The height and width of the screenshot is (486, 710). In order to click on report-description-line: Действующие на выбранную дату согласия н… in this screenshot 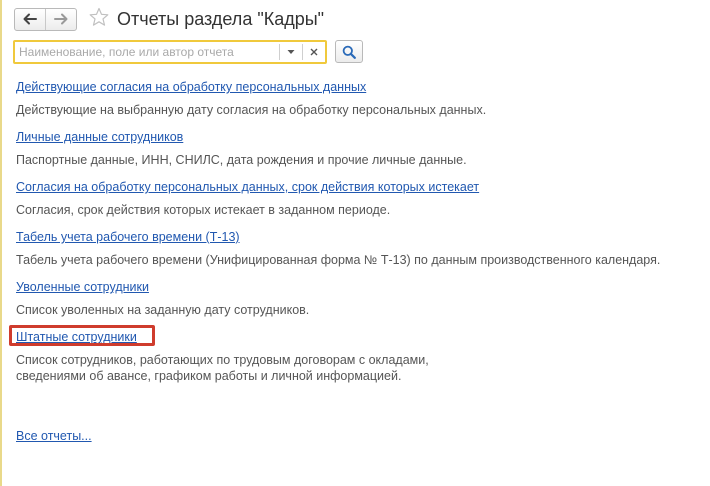, I will do `click(251, 110)`.